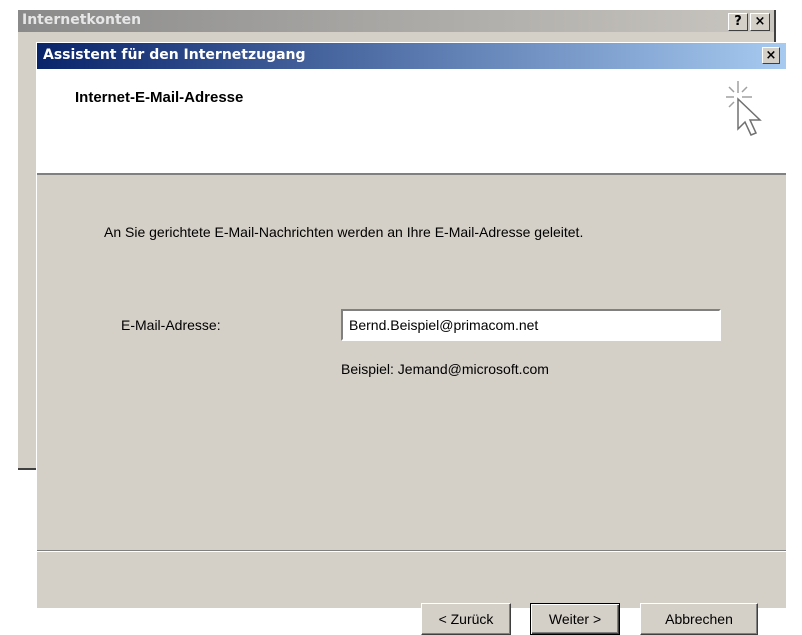 Image resolution: width=802 pixels, height=635 pixels. What do you see at coordinates (760, 22) in the screenshot?
I see `background-close-button: ×` at bounding box center [760, 22].